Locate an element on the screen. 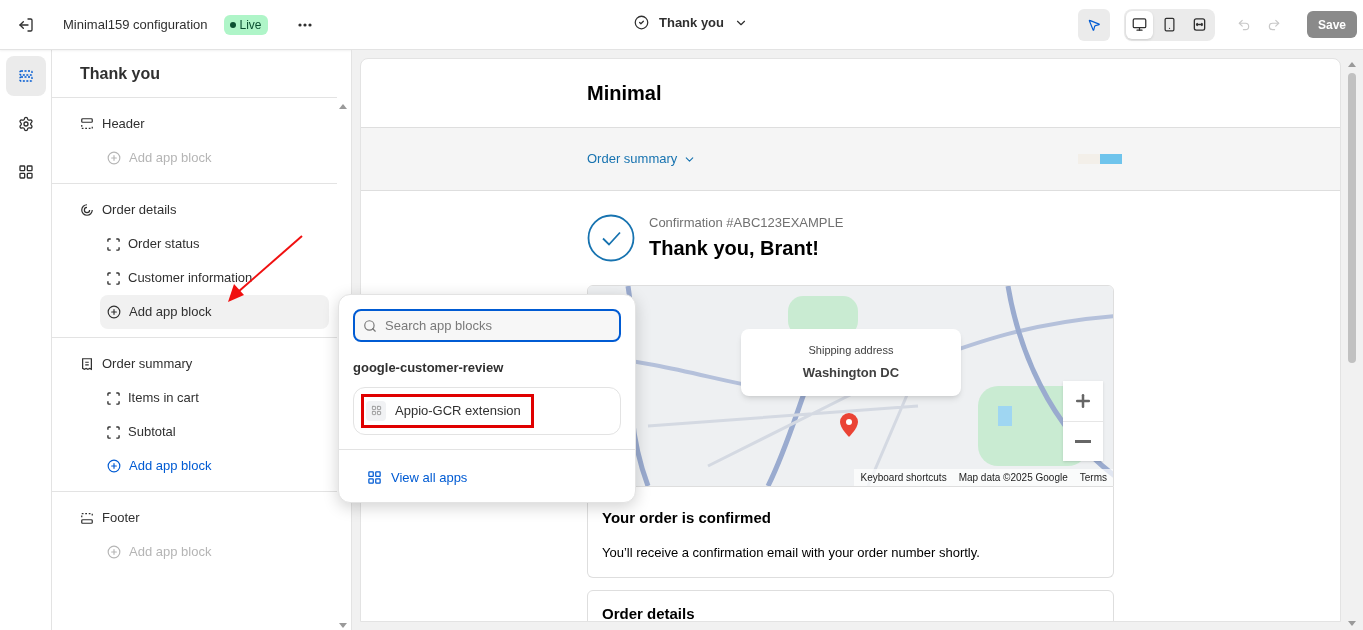 This screenshot has height=630, width=1363. panel-title: Thank you is located at coordinates (120, 73).